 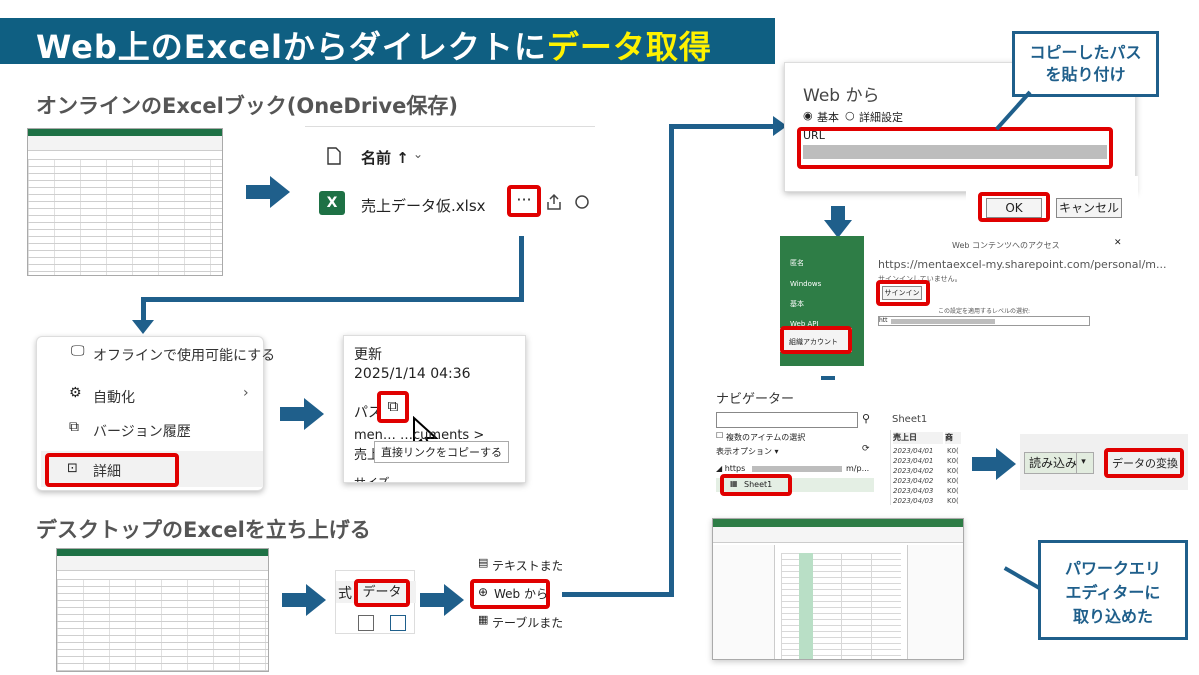 What do you see at coordinates (382, 593) in the screenshot?
I see `data-tab: データ` at bounding box center [382, 593].